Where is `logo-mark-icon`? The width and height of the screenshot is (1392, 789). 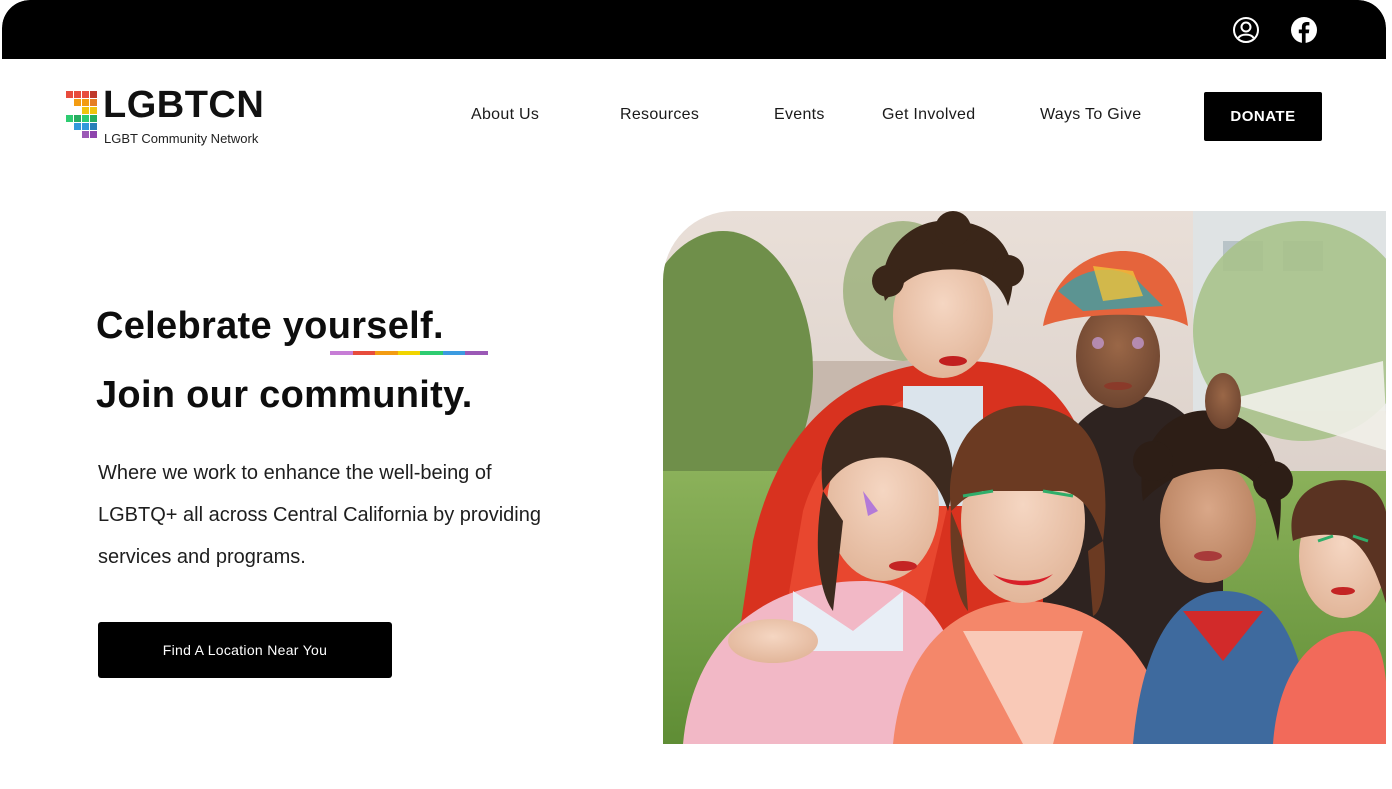 logo-mark-icon is located at coordinates (81, 114).